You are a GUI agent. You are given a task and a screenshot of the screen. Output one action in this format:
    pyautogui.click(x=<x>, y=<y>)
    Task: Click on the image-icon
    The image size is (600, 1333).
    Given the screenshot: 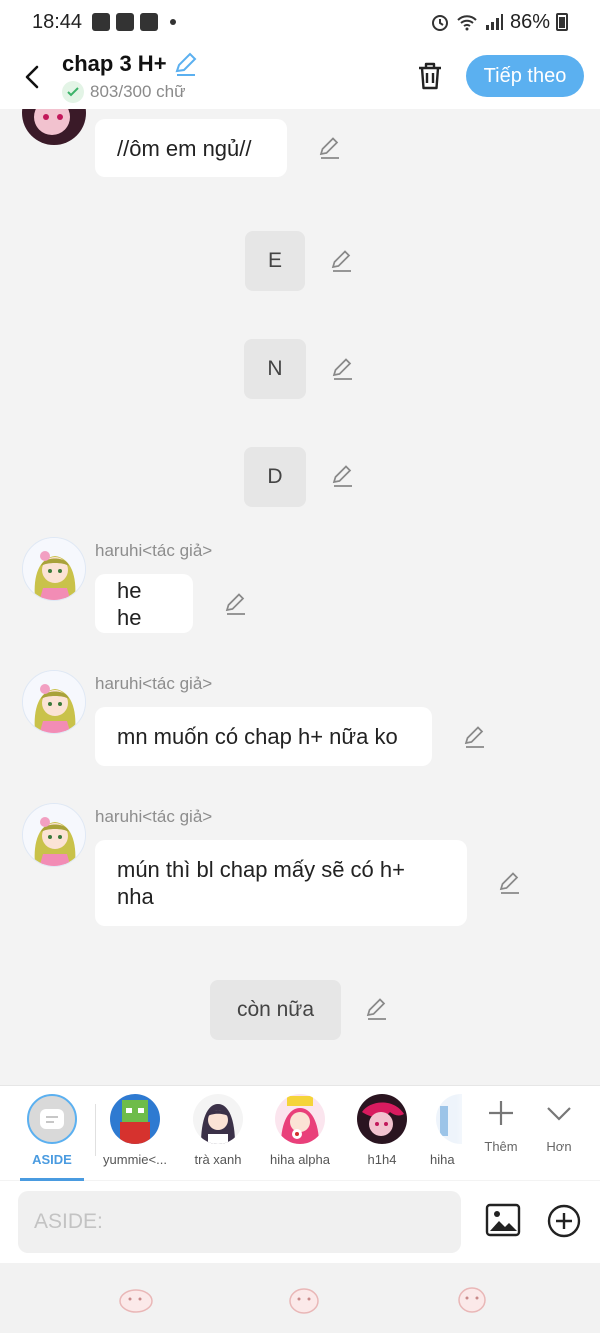 What is the action you would take?
    pyautogui.click(x=503, y=1220)
    